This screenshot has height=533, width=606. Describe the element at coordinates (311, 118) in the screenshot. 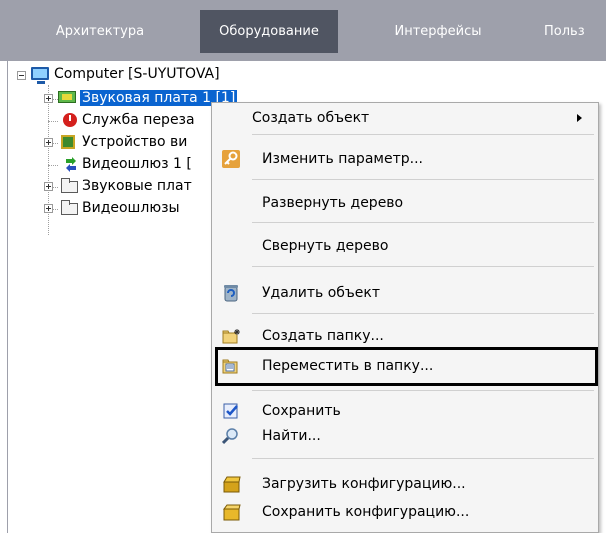

I see `menu-item-label: Создать объект` at that location.